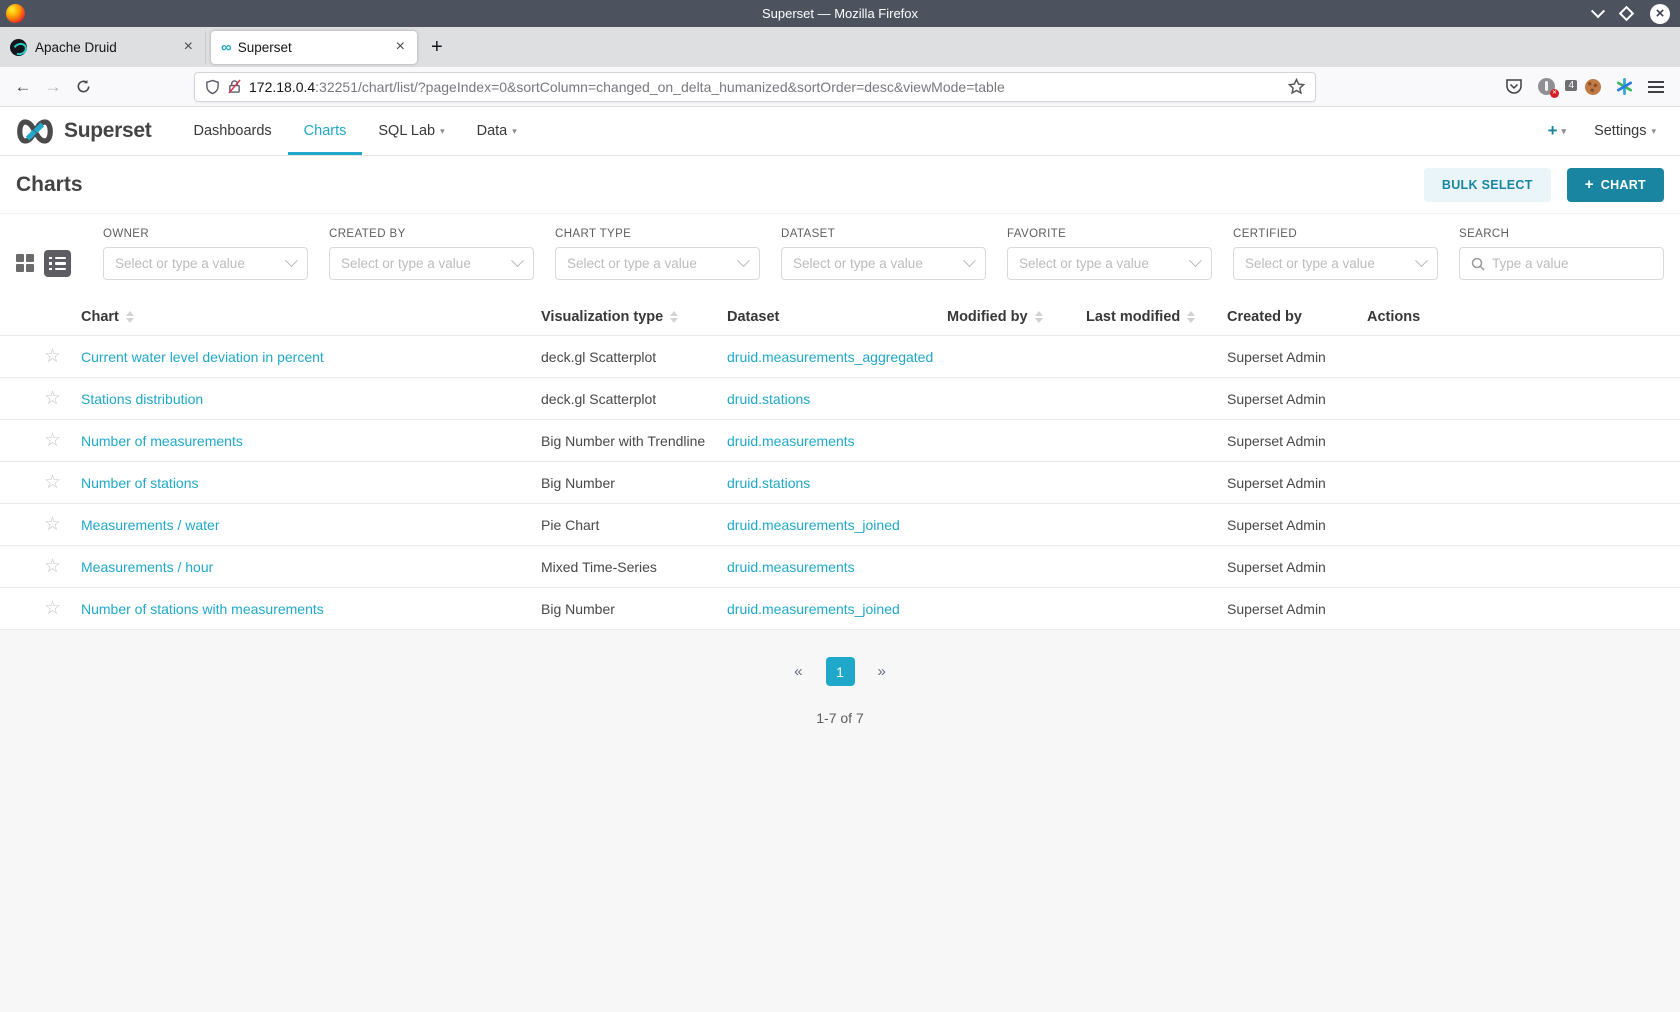 This screenshot has height=1012, width=1680. Describe the element at coordinates (840, 671) in the screenshot. I see `page-1-button: 1` at that location.